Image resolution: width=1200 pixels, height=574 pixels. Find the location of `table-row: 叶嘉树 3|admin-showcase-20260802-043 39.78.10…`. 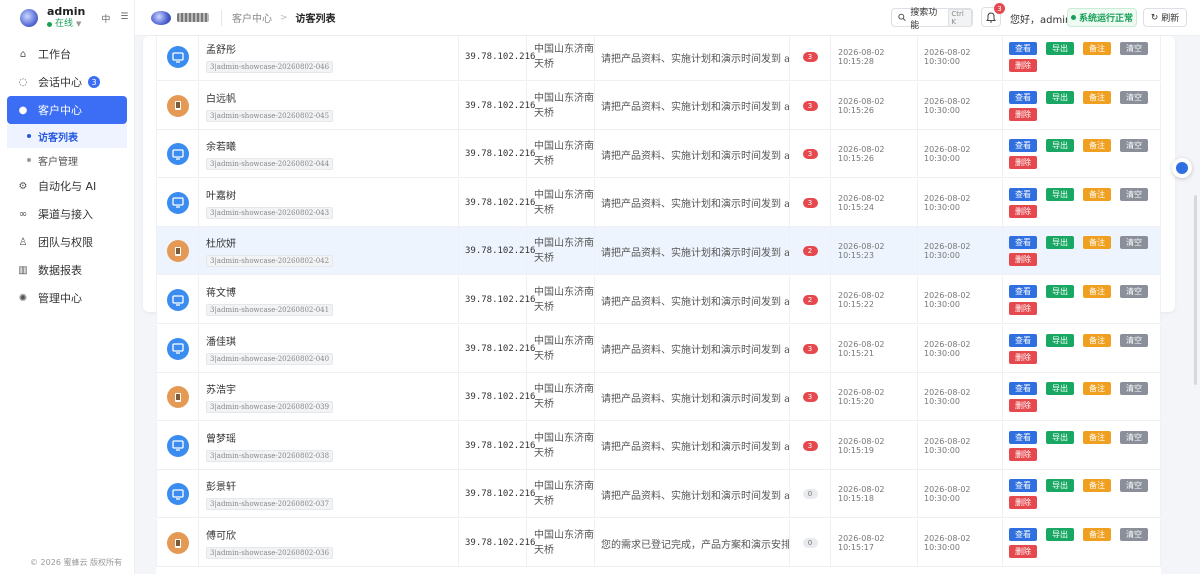

table-row: 叶嘉树 3|admin-showcase-20260802-043 39.78.10… is located at coordinates (658, 202).